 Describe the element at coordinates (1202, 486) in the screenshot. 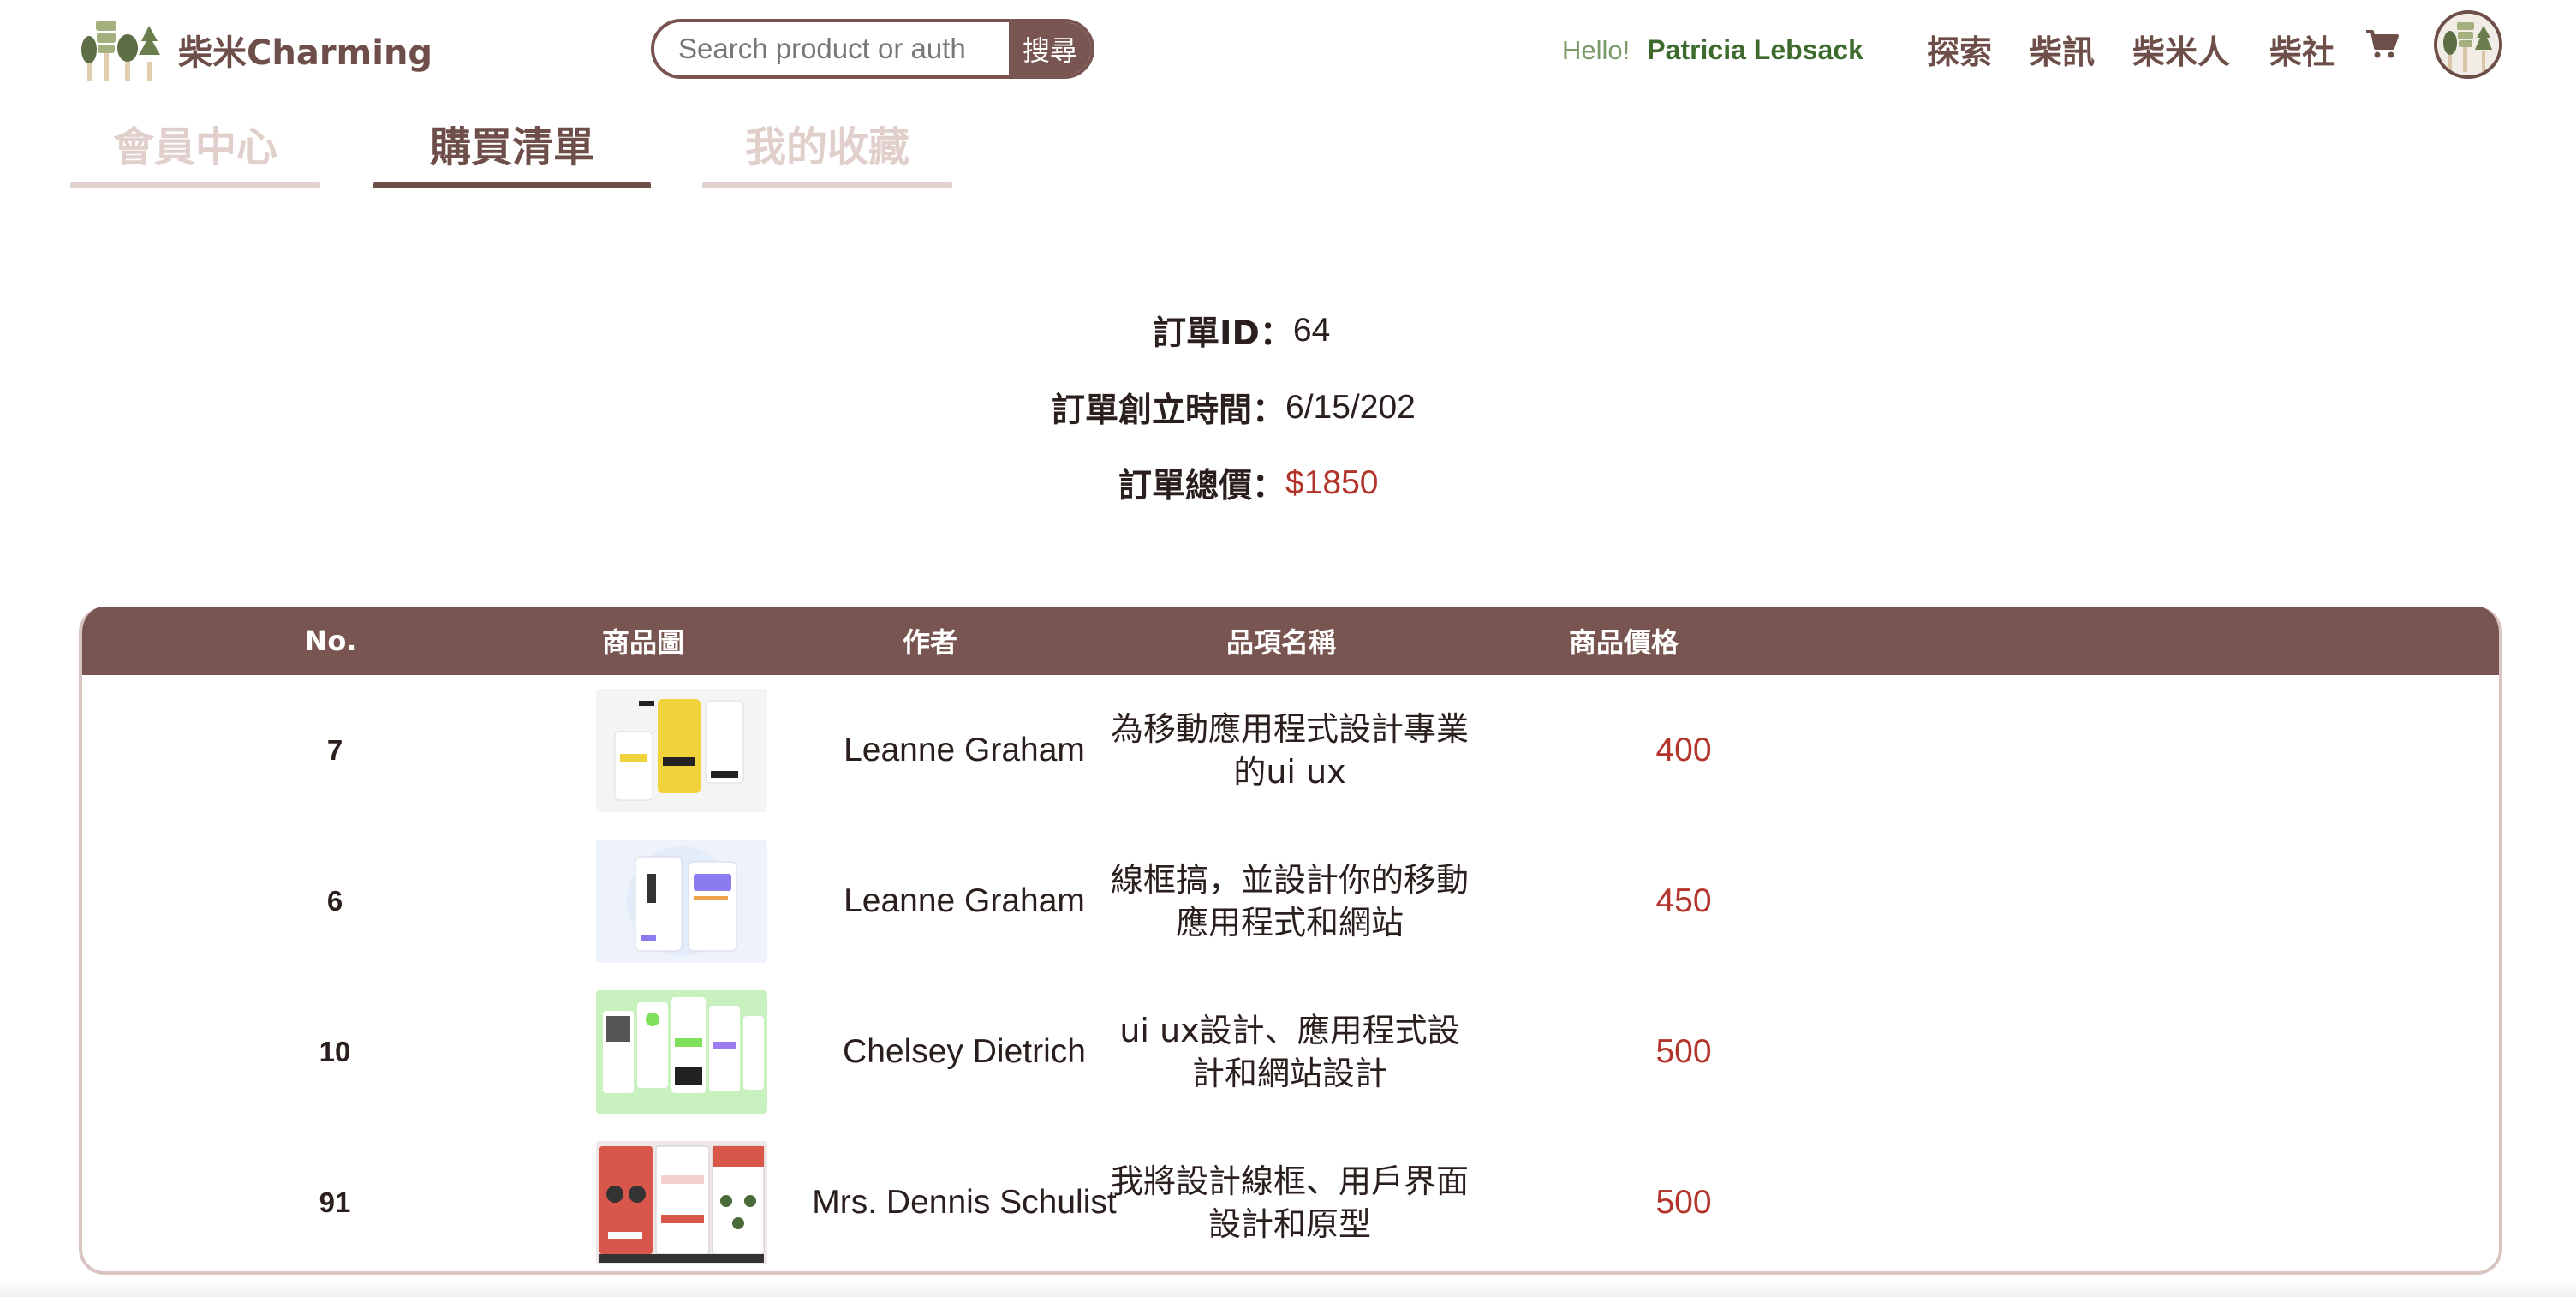

I see `order-total-label: 訂單總價：` at that location.